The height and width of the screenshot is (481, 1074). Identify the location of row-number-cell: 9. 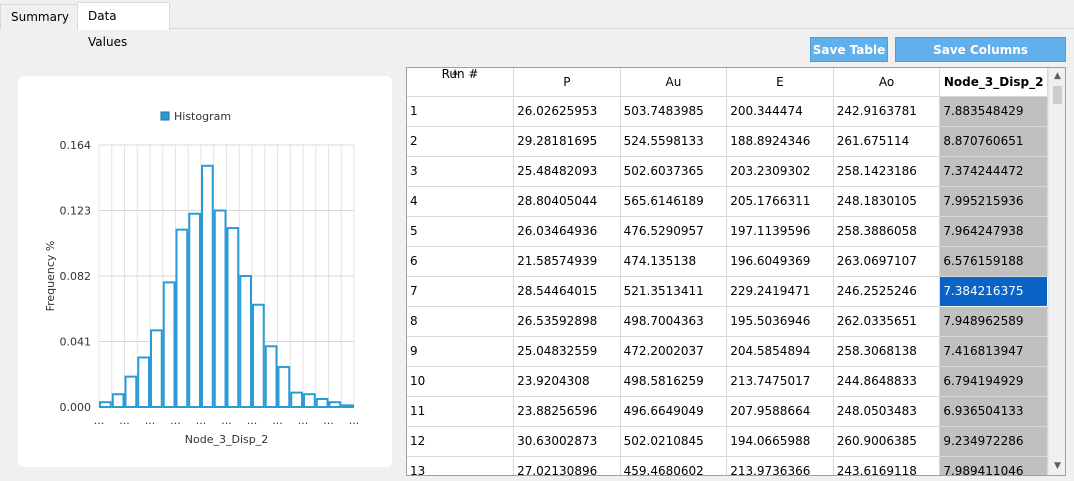
(461, 351).